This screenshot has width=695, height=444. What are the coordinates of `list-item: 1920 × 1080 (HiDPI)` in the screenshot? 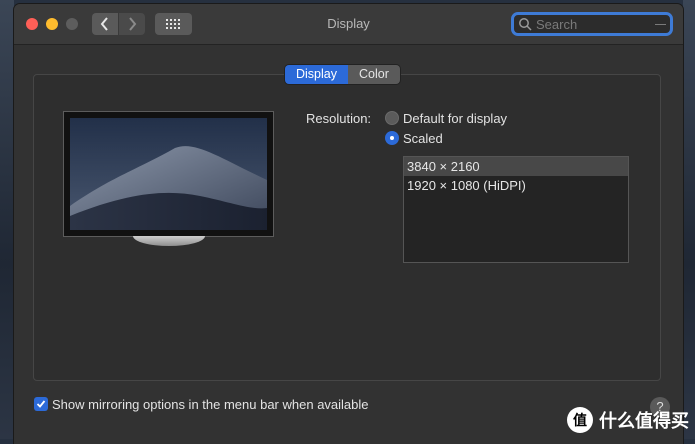 It's located at (516, 185).